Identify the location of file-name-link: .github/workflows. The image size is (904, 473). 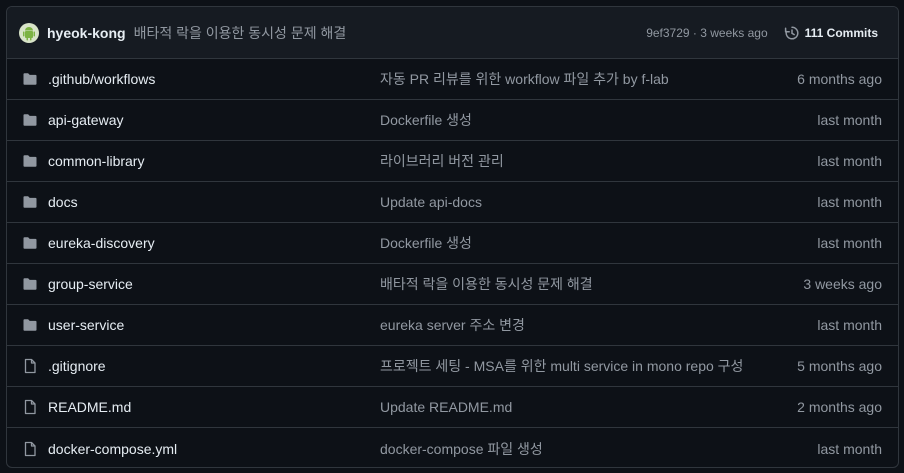
(214, 79).